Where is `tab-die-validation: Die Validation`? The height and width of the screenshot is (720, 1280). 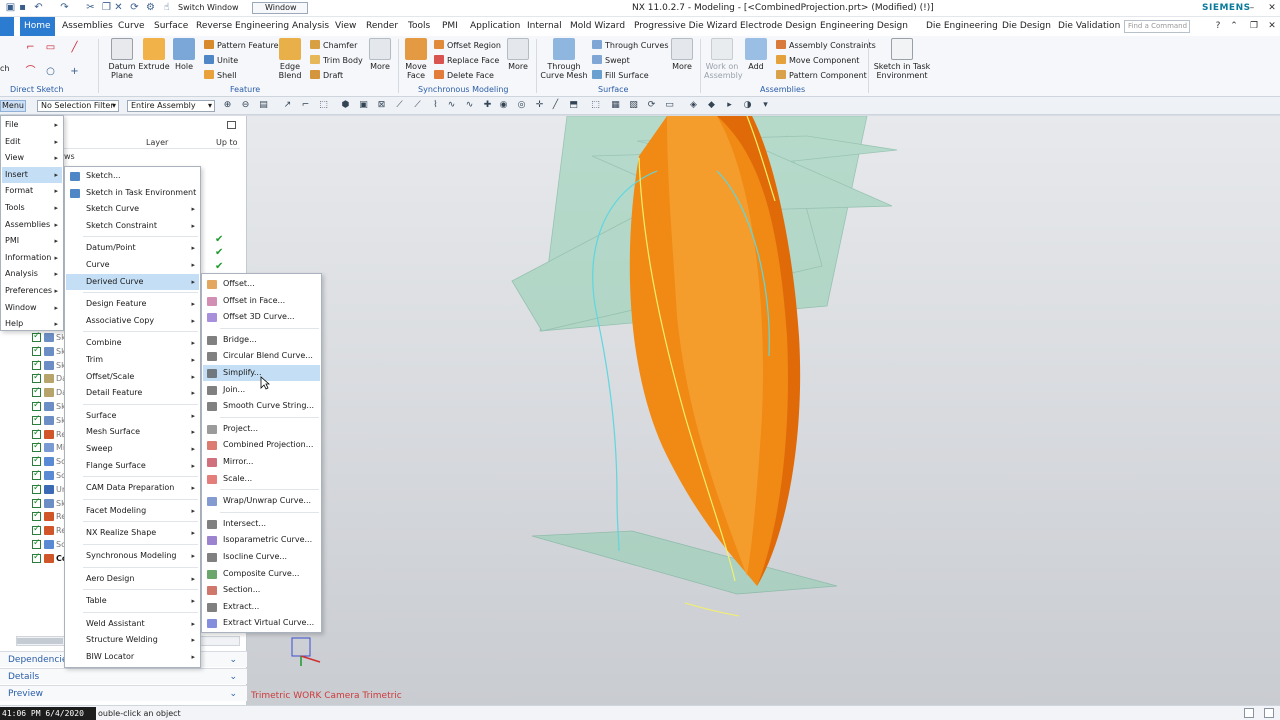 tab-die-validation: Die Validation is located at coordinates (1089, 26).